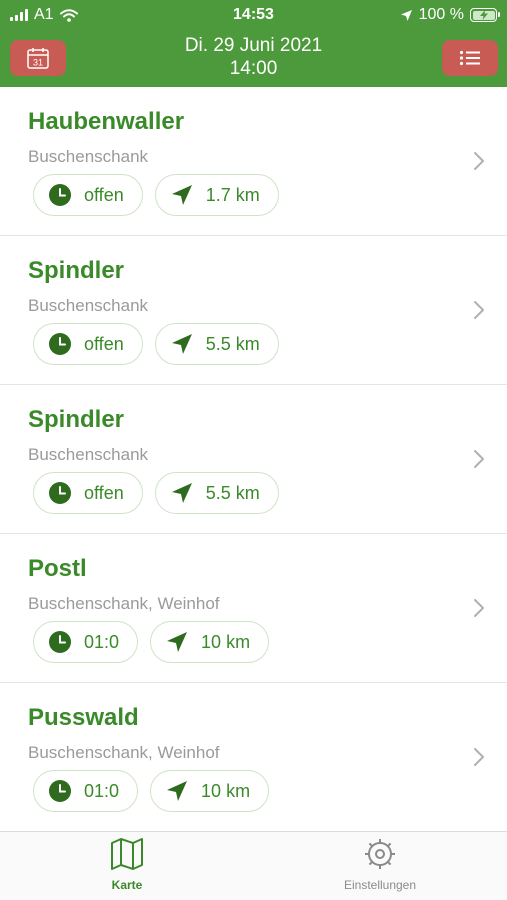 This screenshot has width=507, height=900. What do you see at coordinates (127, 885) in the screenshot?
I see `tab-karte-label: Karte` at bounding box center [127, 885].